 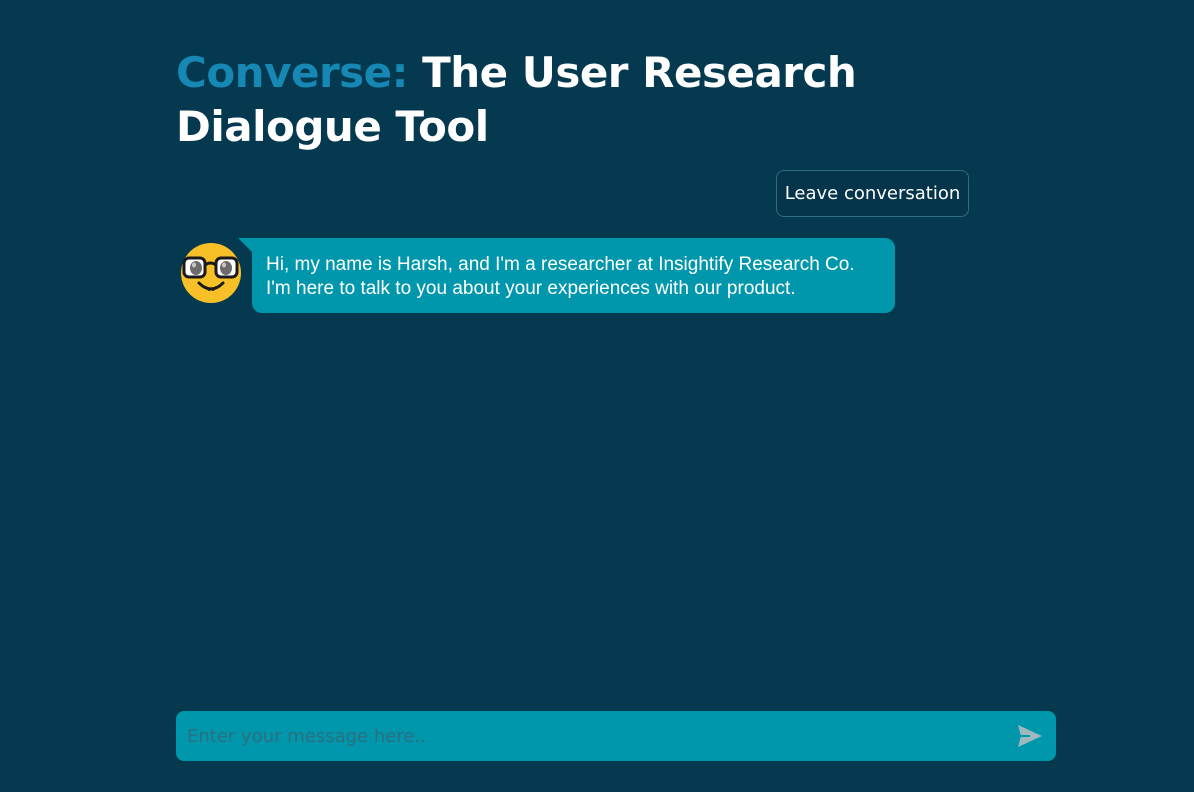 What do you see at coordinates (292, 72) in the screenshot?
I see `brand-name: Converse:` at bounding box center [292, 72].